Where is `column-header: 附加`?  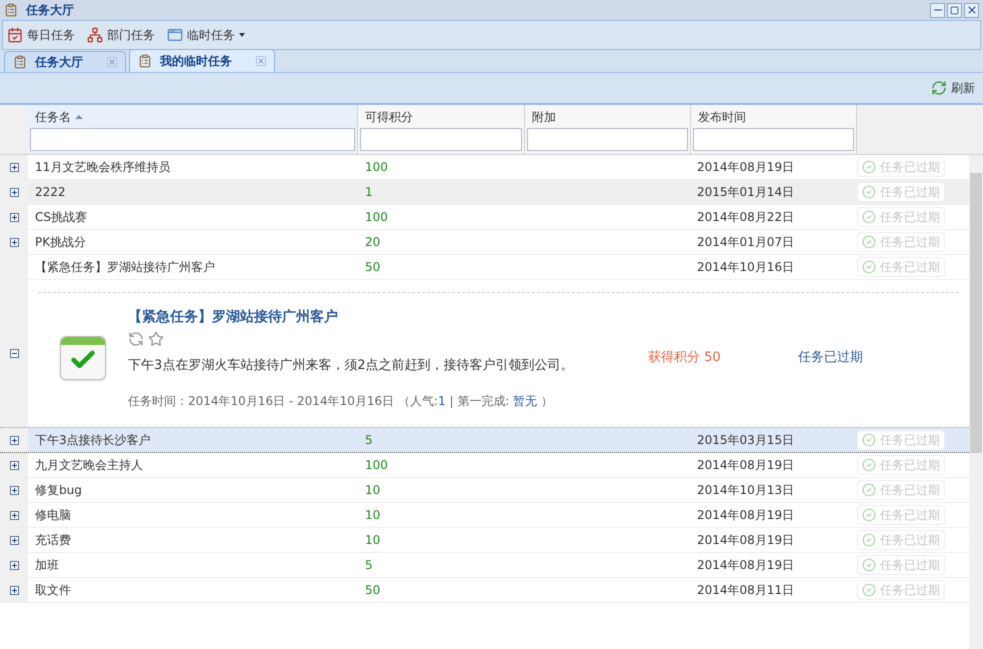 column-header: 附加 is located at coordinates (608, 129).